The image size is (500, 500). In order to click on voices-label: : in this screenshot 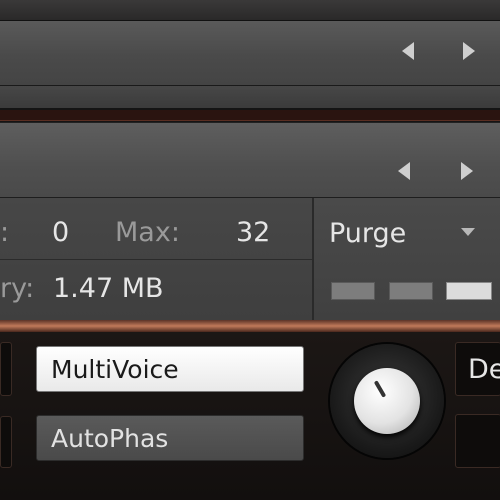, I will do `click(5, 232)`.